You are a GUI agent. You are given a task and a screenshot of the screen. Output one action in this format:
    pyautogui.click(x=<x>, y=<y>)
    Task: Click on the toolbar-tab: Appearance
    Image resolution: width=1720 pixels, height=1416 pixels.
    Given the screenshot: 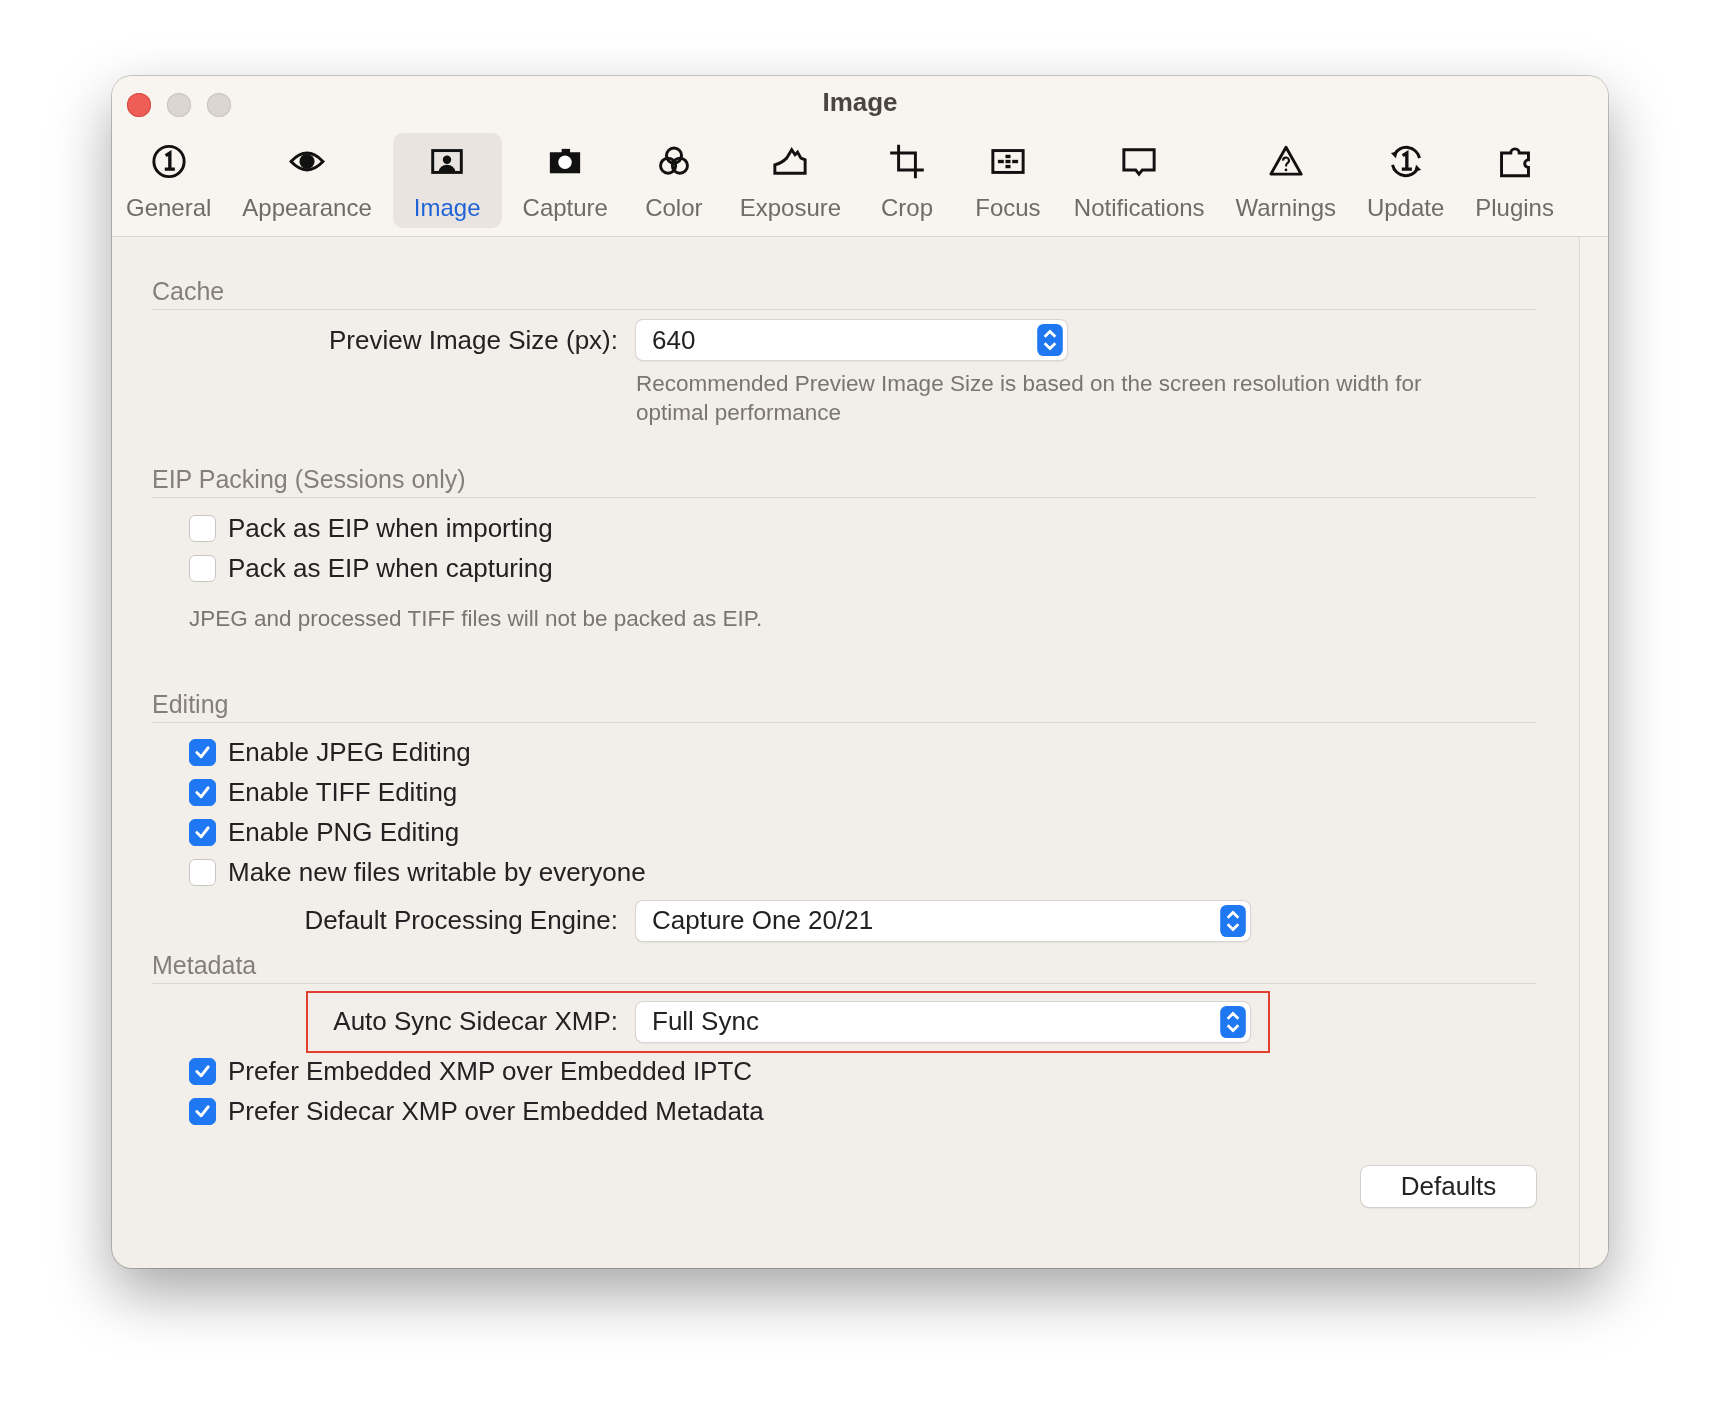 What is the action you would take?
    pyautogui.click(x=307, y=180)
    